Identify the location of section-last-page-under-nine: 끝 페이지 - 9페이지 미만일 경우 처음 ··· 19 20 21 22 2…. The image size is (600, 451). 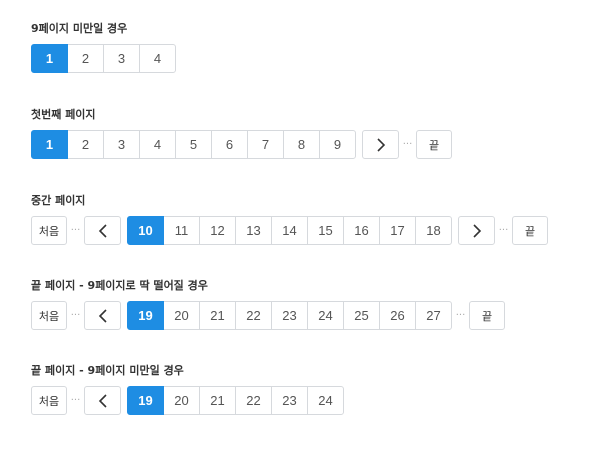
(187, 389).